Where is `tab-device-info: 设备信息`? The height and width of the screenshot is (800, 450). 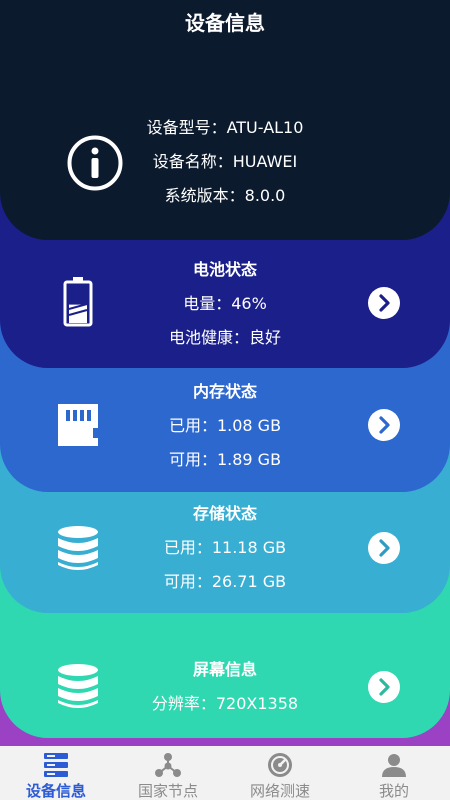 tab-device-info: 设备信息 is located at coordinates (56, 773).